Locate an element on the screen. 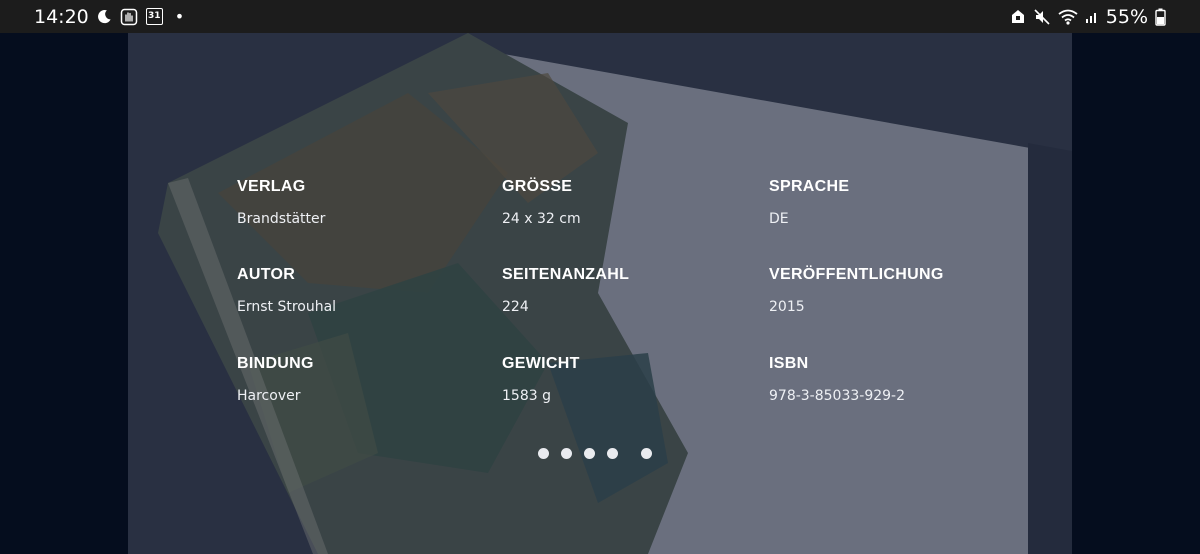  detail-label: VERLAG is located at coordinates (271, 186).